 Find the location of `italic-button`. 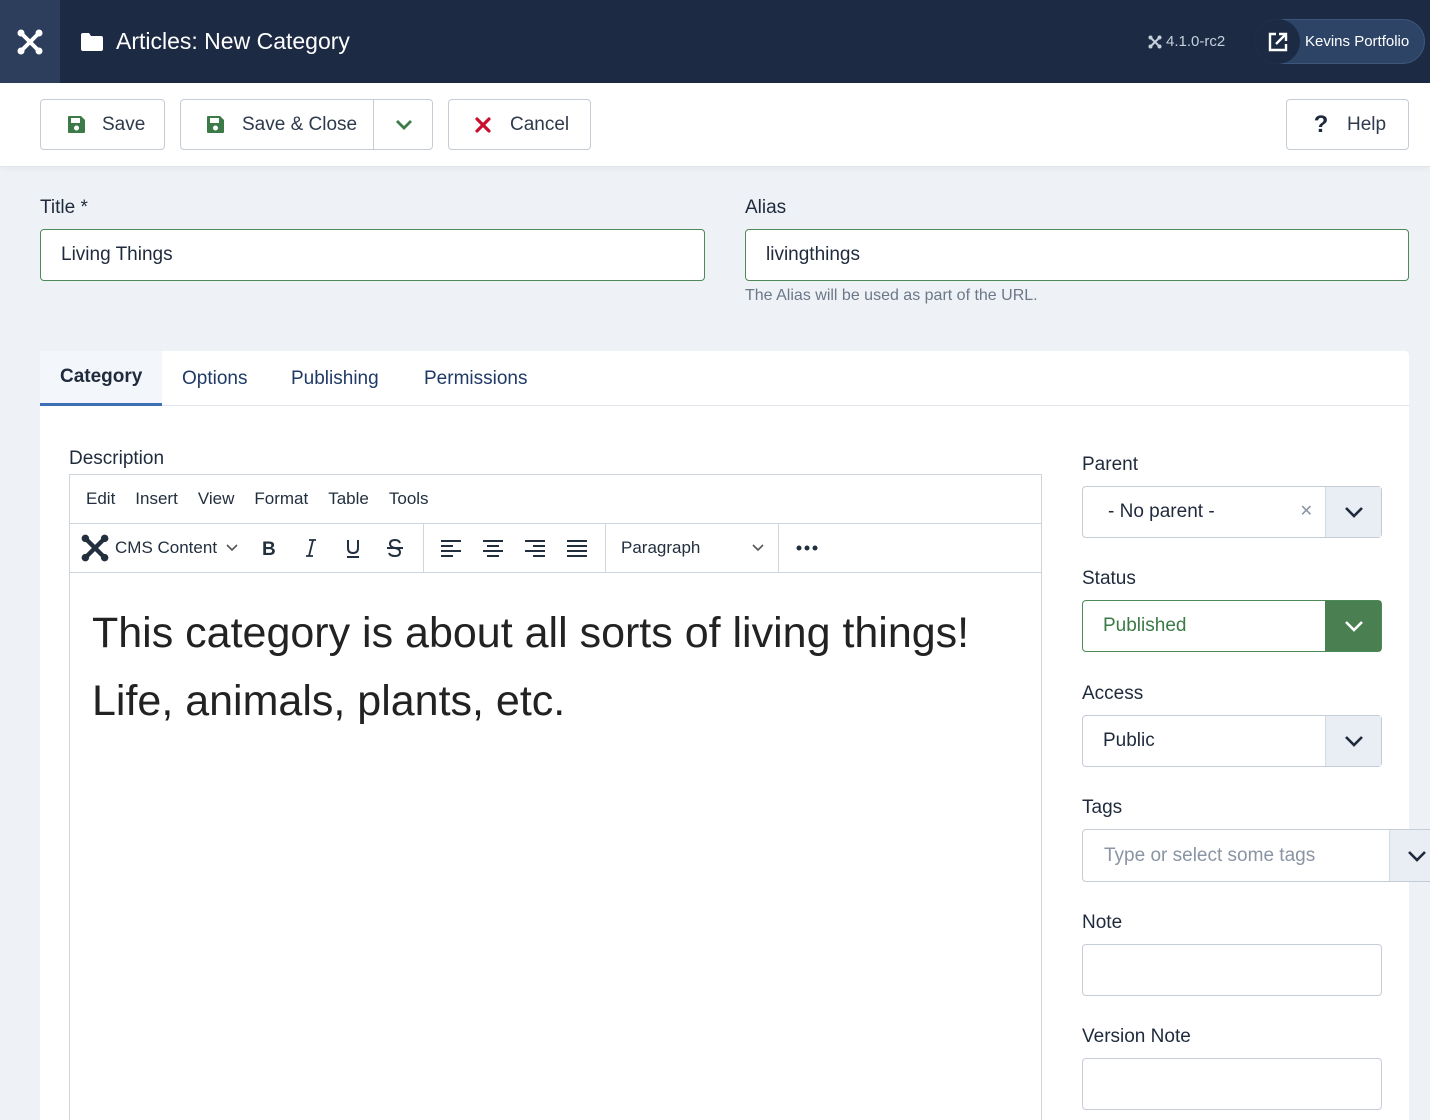

italic-button is located at coordinates (311, 548).